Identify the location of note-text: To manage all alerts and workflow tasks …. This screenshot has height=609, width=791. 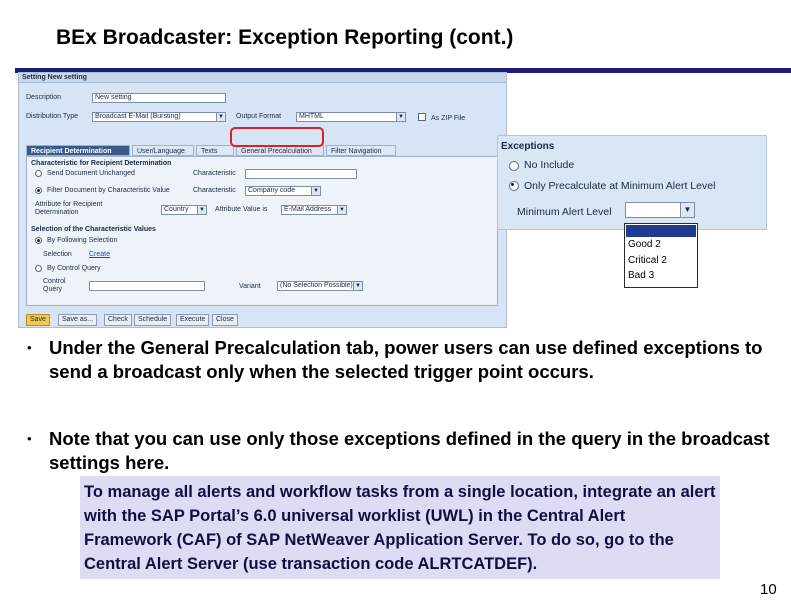
(400, 528).